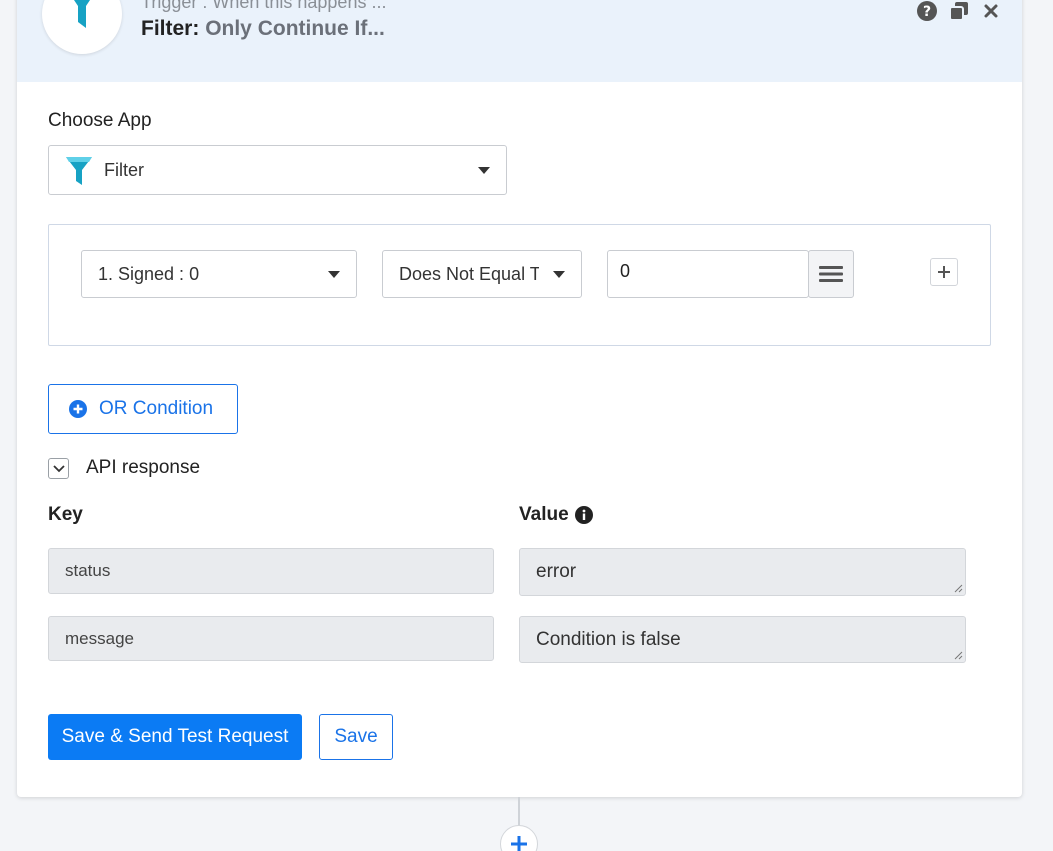 This screenshot has width=1053, height=851. I want to click on save-send-test-button: Save & Send Test Request, so click(175, 737).